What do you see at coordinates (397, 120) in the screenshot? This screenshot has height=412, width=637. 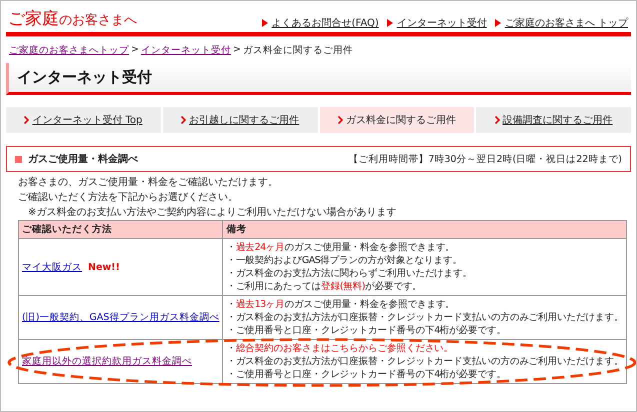 I see `tab: ガス料金に関するご用件` at bounding box center [397, 120].